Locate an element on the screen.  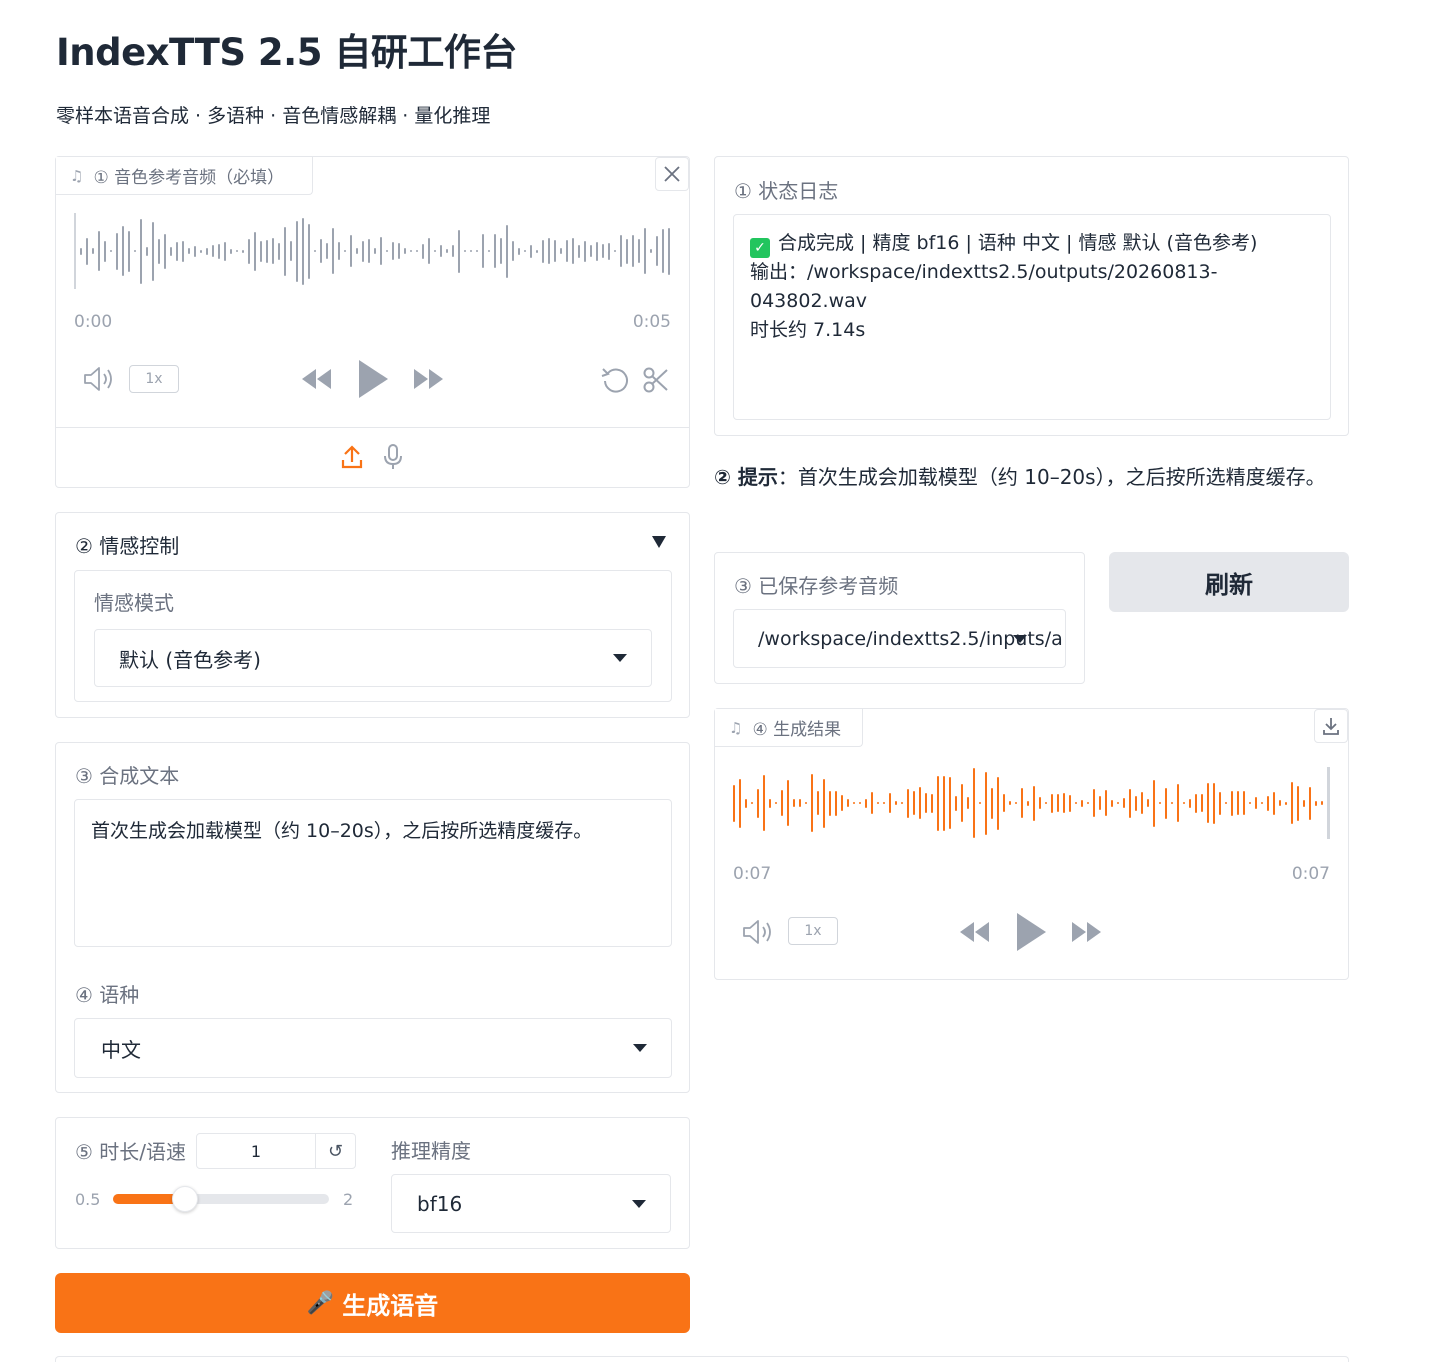
page-title: IndexTTS 2.5 自研工作台 is located at coordinates (286, 52).